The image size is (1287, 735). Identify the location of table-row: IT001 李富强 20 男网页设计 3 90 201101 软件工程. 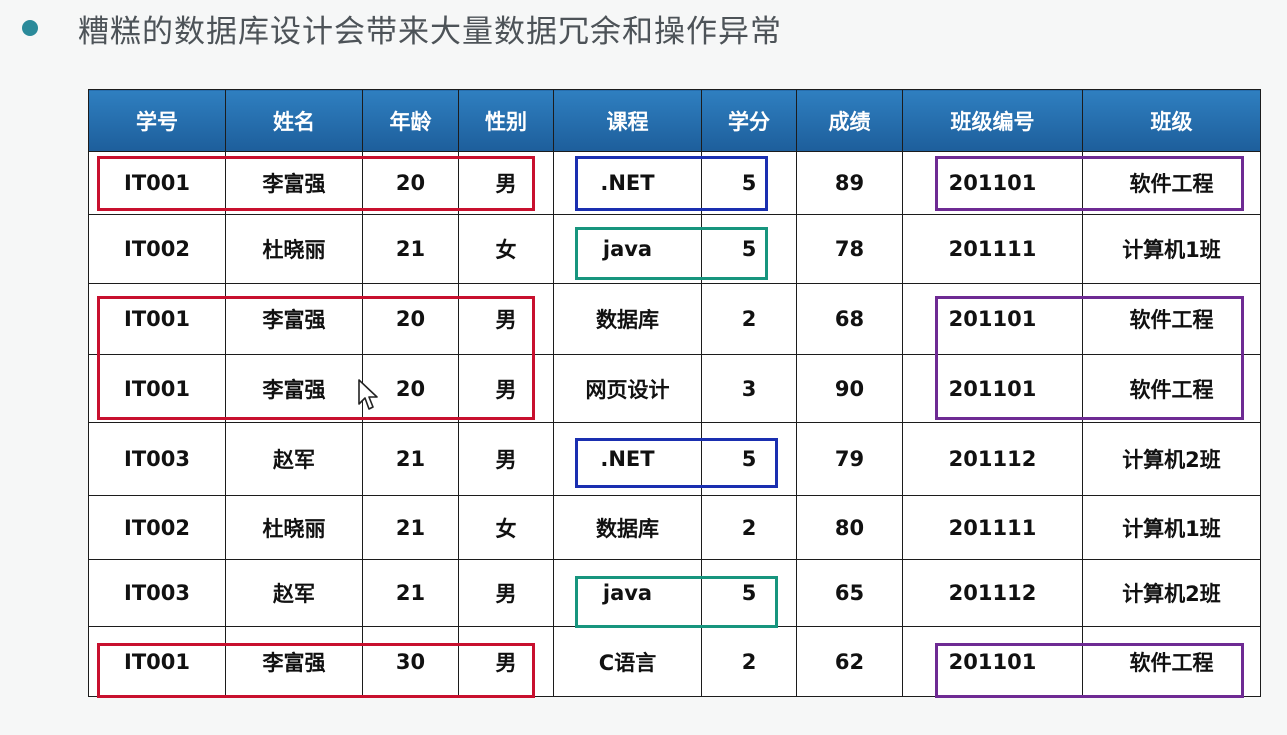
(674, 388).